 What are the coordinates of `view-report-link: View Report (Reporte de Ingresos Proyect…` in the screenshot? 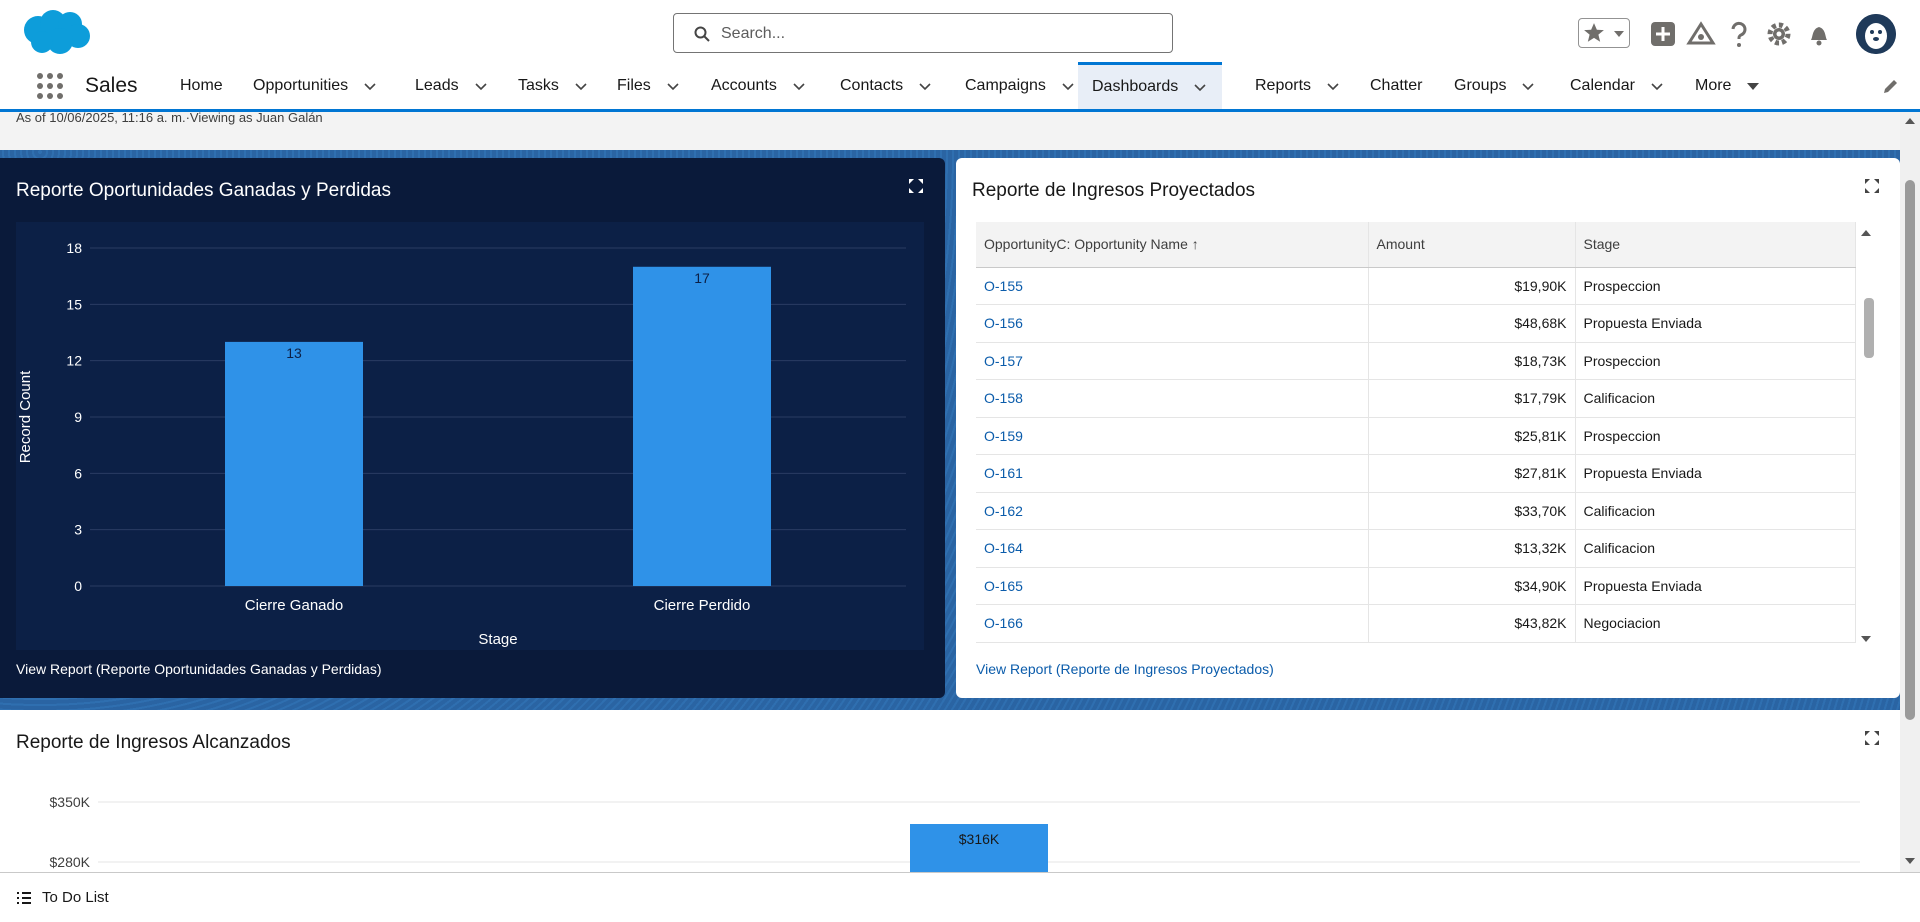 It's located at (1125, 669).